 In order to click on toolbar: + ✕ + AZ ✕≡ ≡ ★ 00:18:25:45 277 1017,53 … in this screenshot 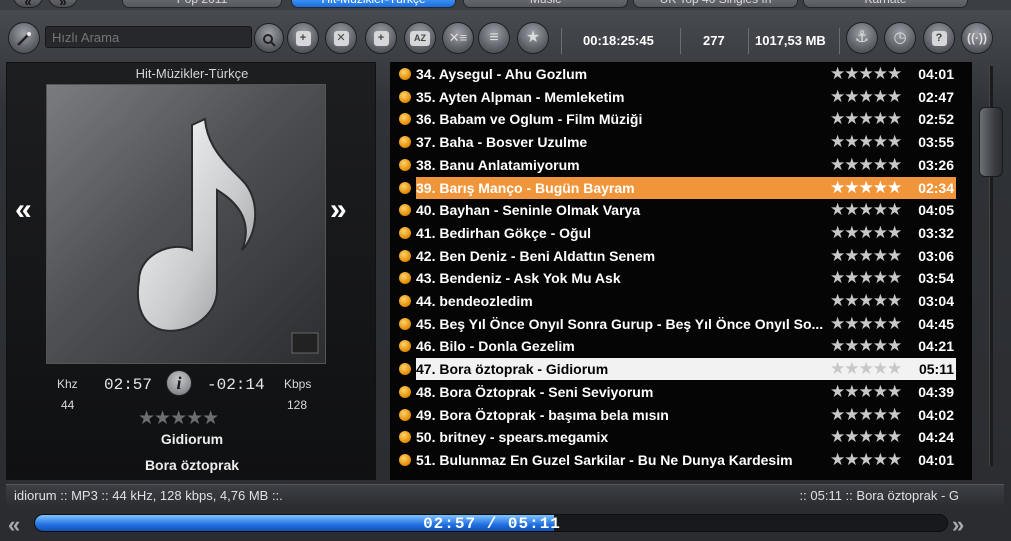, I will do `click(505, 37)`.